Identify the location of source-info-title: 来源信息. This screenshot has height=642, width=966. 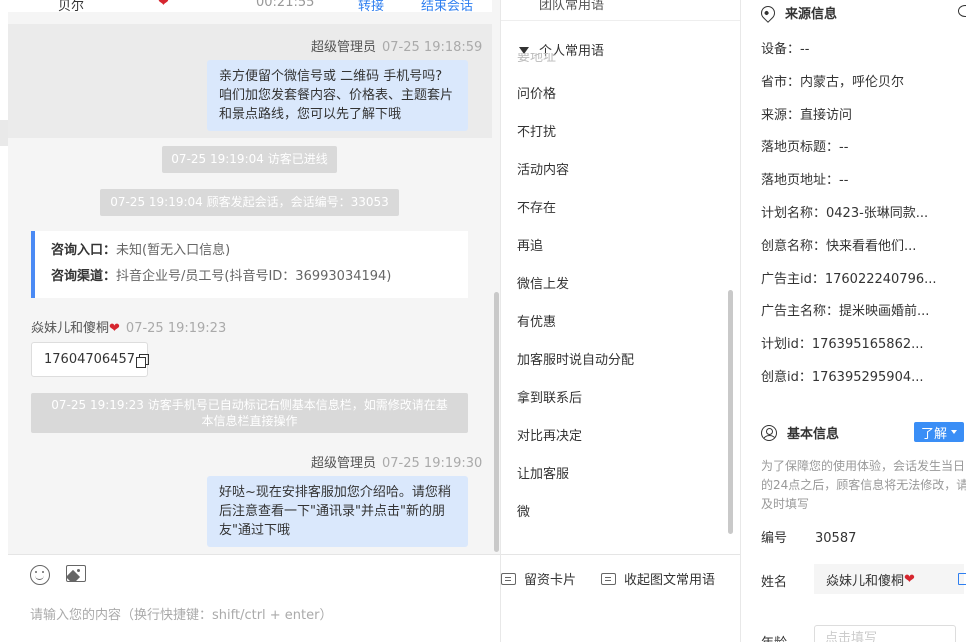
(798, 12).